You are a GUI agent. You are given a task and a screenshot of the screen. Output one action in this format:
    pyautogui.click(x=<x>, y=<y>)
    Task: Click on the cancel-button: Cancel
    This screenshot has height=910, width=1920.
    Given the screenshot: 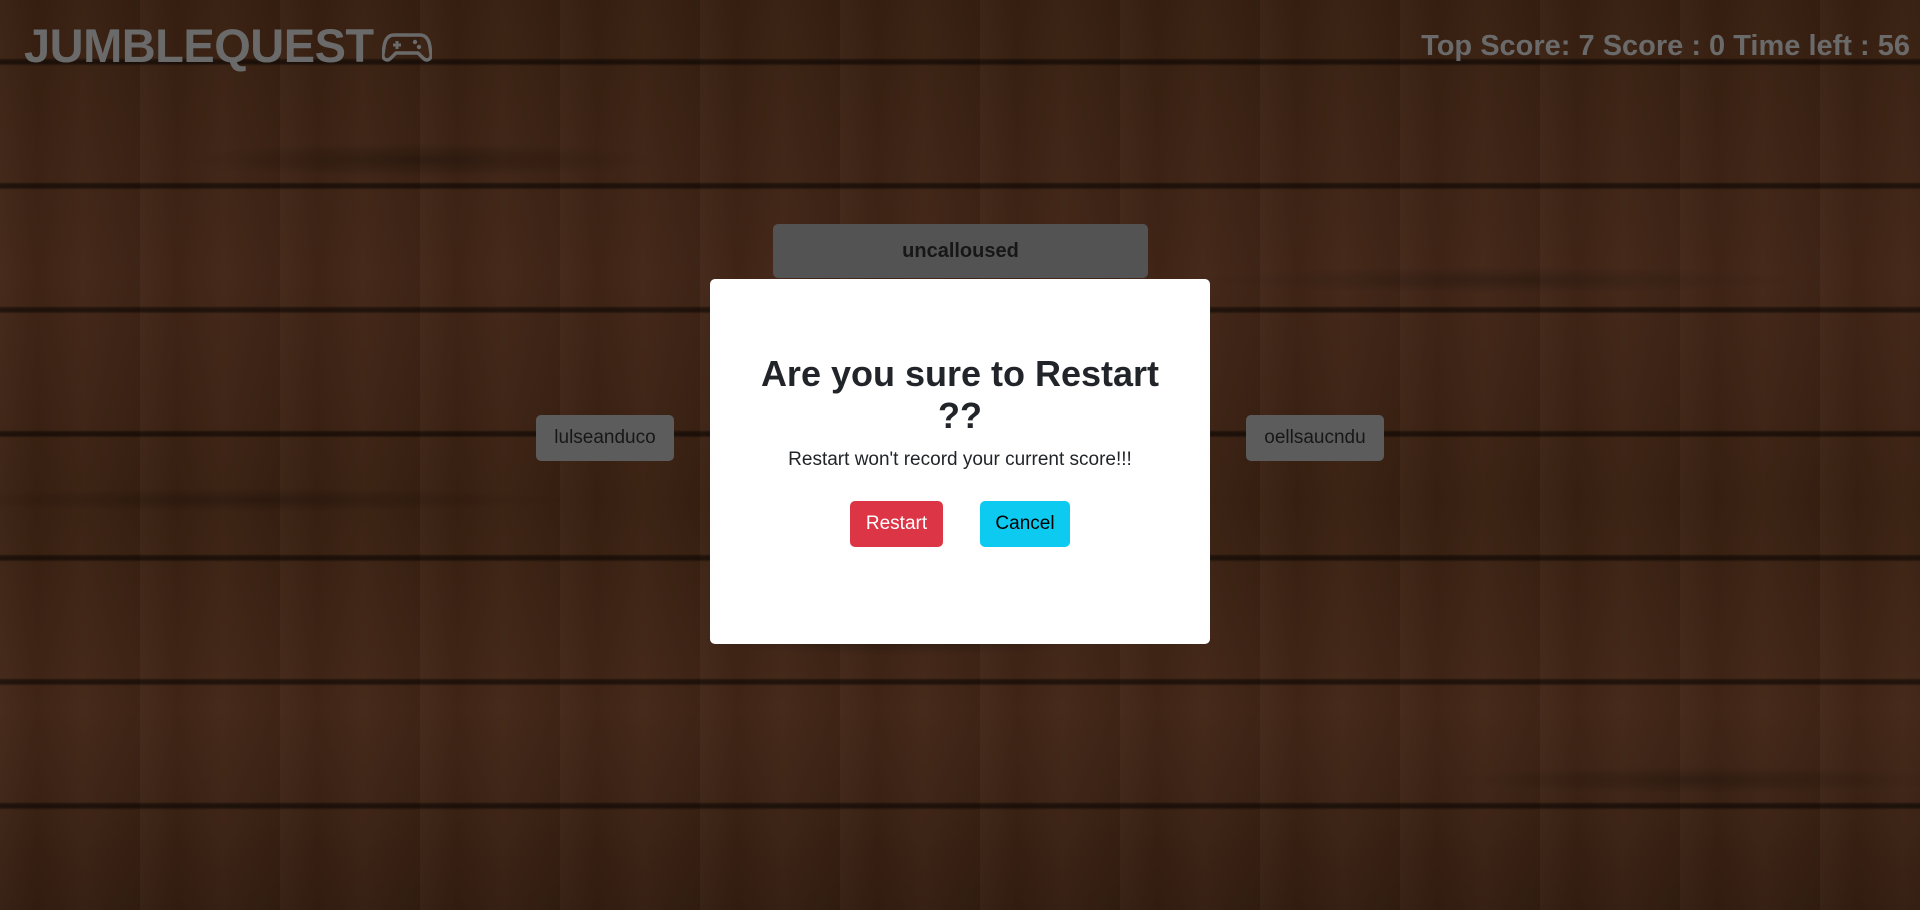 What is the action you would take?
    pyautogui.click(x=1025, y=524)
    